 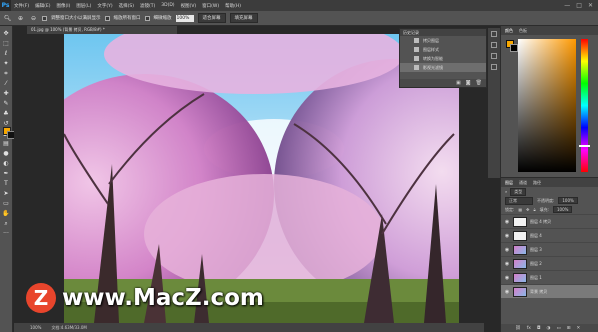 What do you see at coordinates (6, 73) in the screenshot?
I see `crop-tool-icon: ⌗` at bounding box center [6, 73].